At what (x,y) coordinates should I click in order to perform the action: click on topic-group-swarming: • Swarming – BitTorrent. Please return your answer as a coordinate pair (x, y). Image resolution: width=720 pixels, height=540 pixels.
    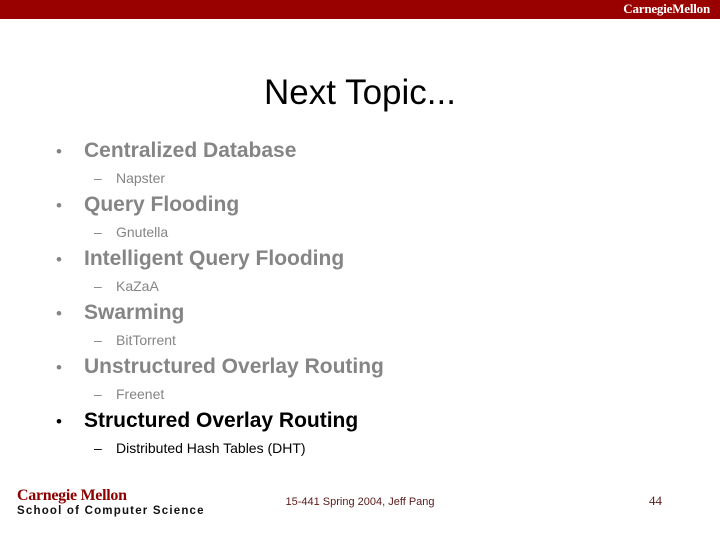
    Looking at the image, I should click on (360, 325).